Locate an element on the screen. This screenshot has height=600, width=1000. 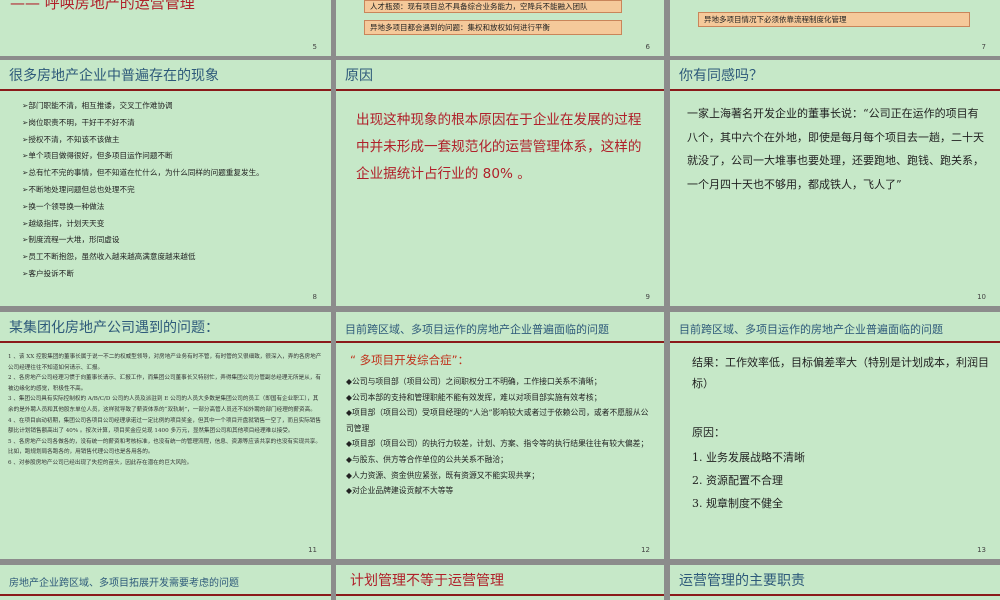
list-item: ◆对企业品牌建设贡献不大等等 is located at coordinates (400, 491).